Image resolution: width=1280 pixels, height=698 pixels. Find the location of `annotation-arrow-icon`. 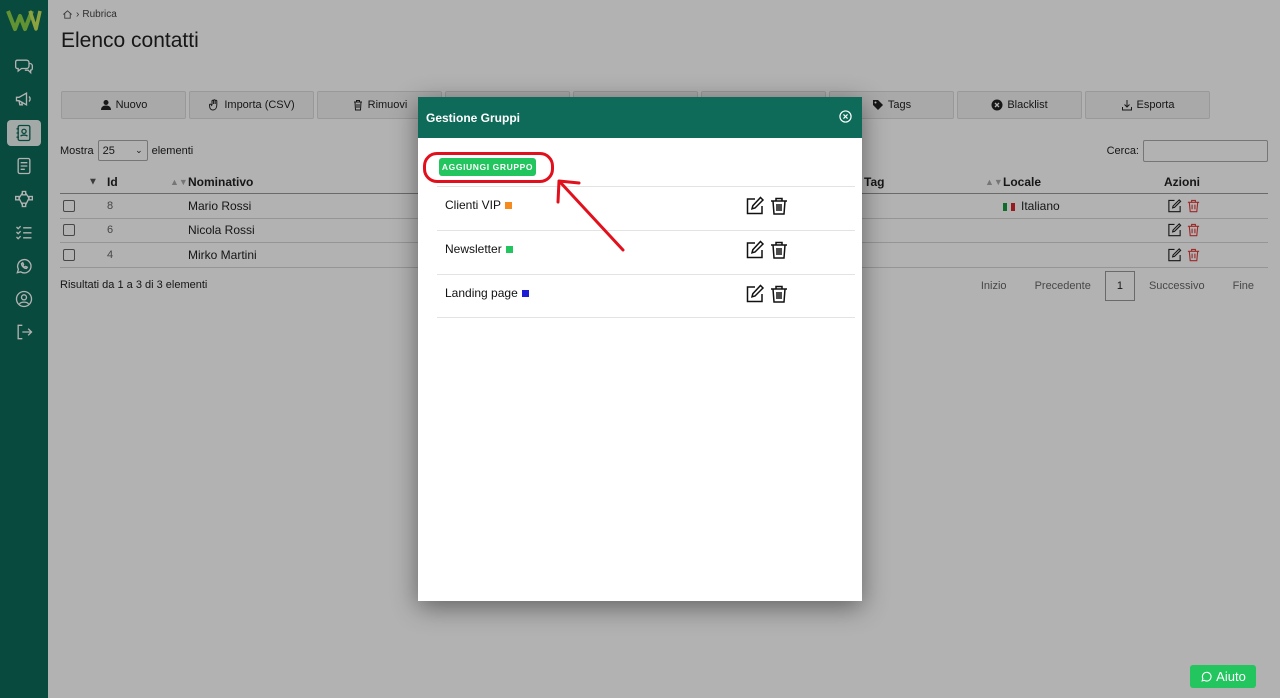

annotation-arrow-icon is located at coordinates (590, 215).